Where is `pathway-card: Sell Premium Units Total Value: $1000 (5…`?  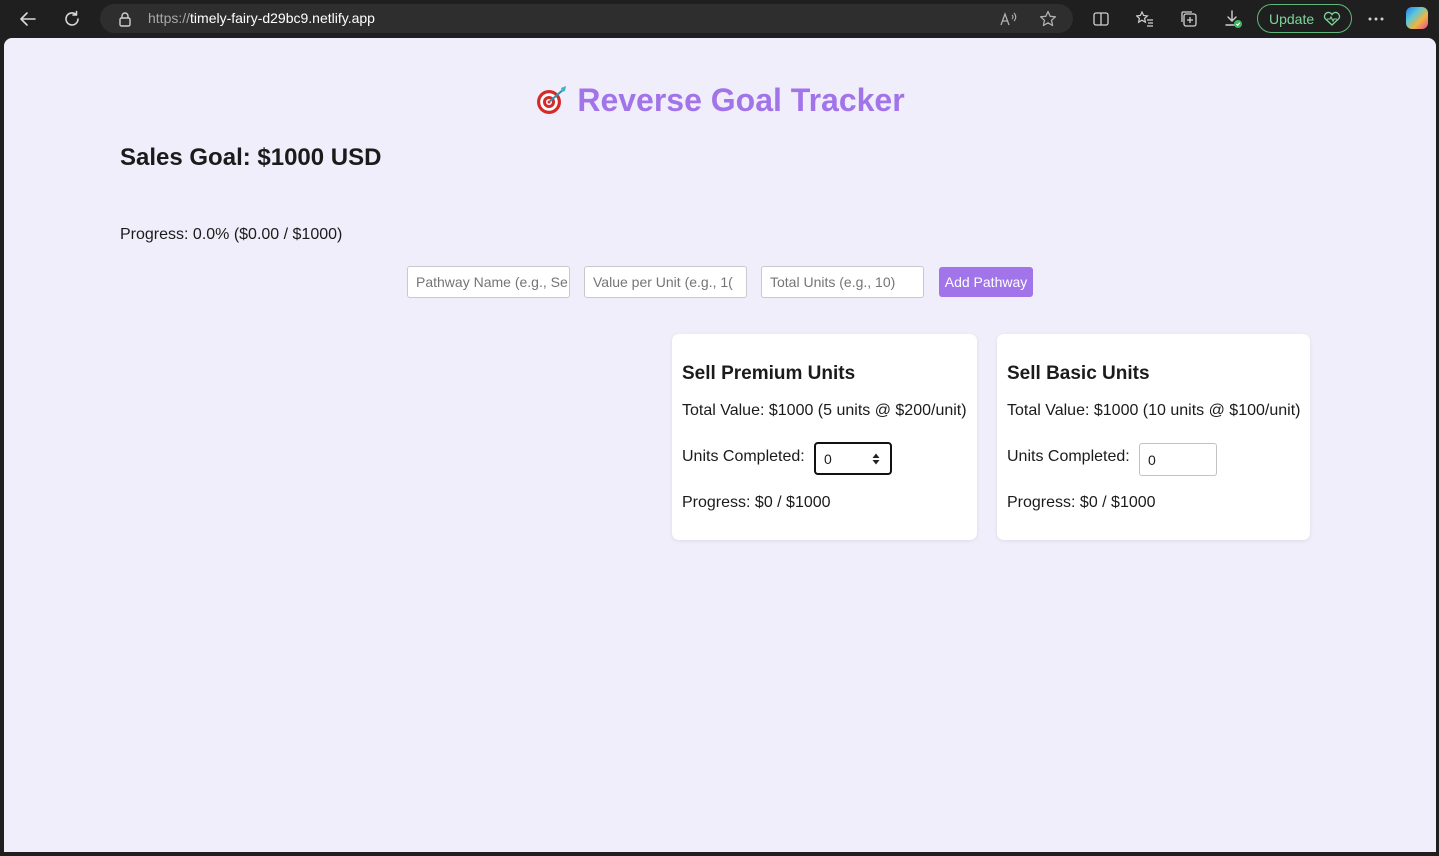 pathway-card: Sell Premium Units Total Value: $1000 (5… is located at coordinates (824, 437).